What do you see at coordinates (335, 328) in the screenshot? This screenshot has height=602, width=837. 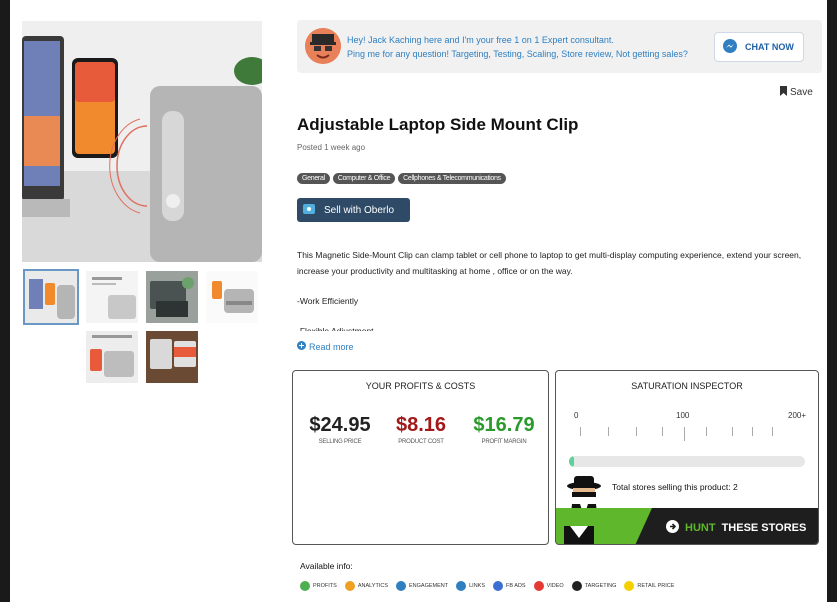 I see `description-paragraph: -Flexible Adjustment` at bounding box center [335, 328].